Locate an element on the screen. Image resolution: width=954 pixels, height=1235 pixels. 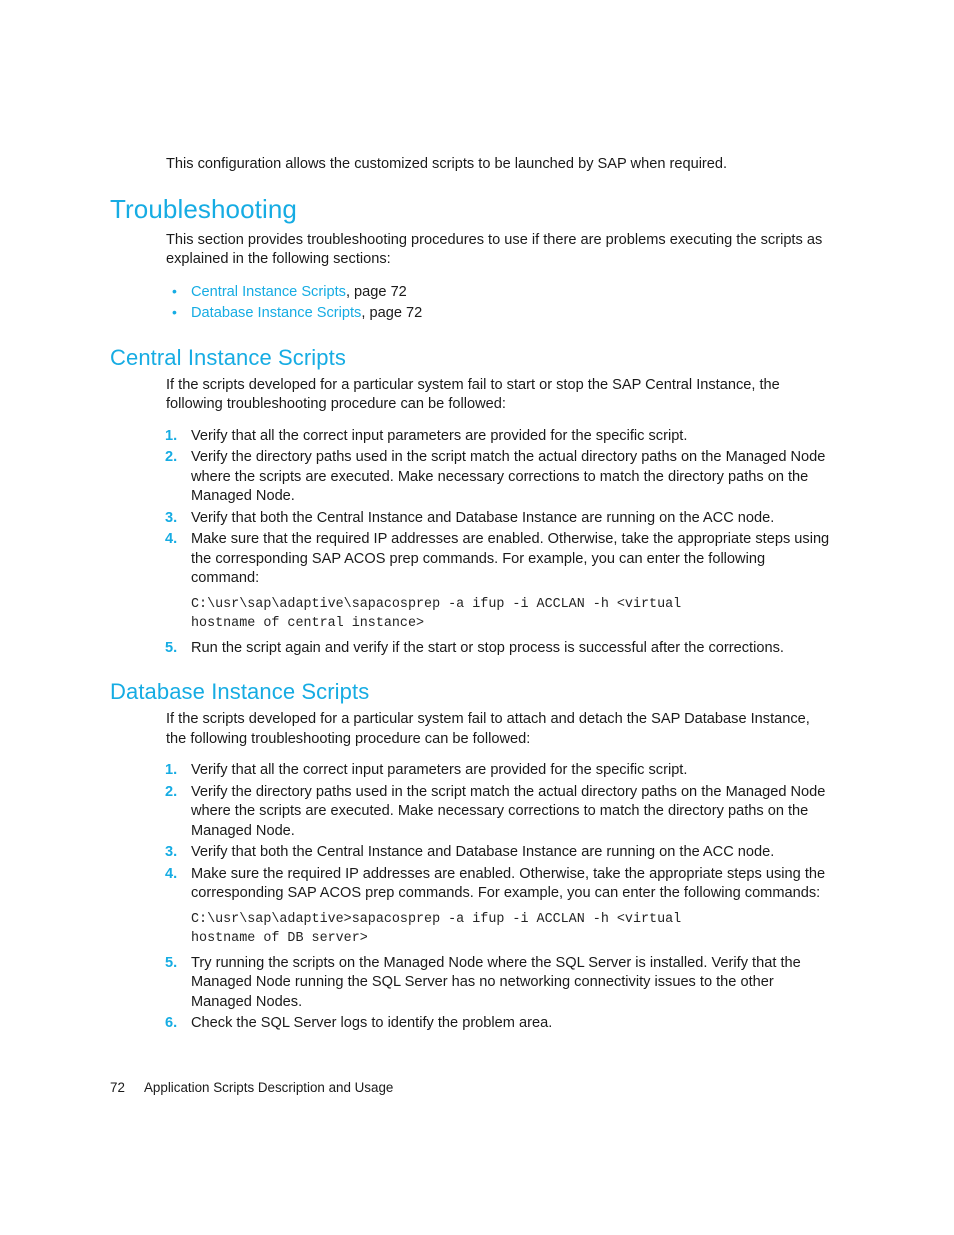
heading-troubleshooting: Troubleshooting is located at coordinates (203, 208).